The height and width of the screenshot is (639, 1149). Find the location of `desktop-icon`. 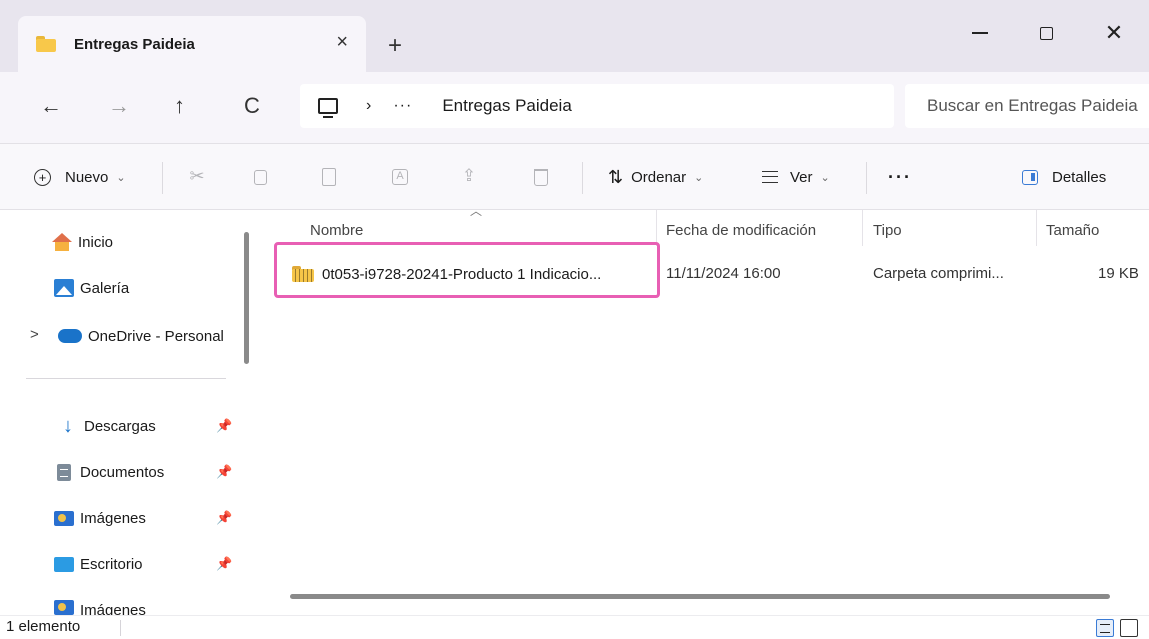

desktop-icon is located at coordinates (64, 564).